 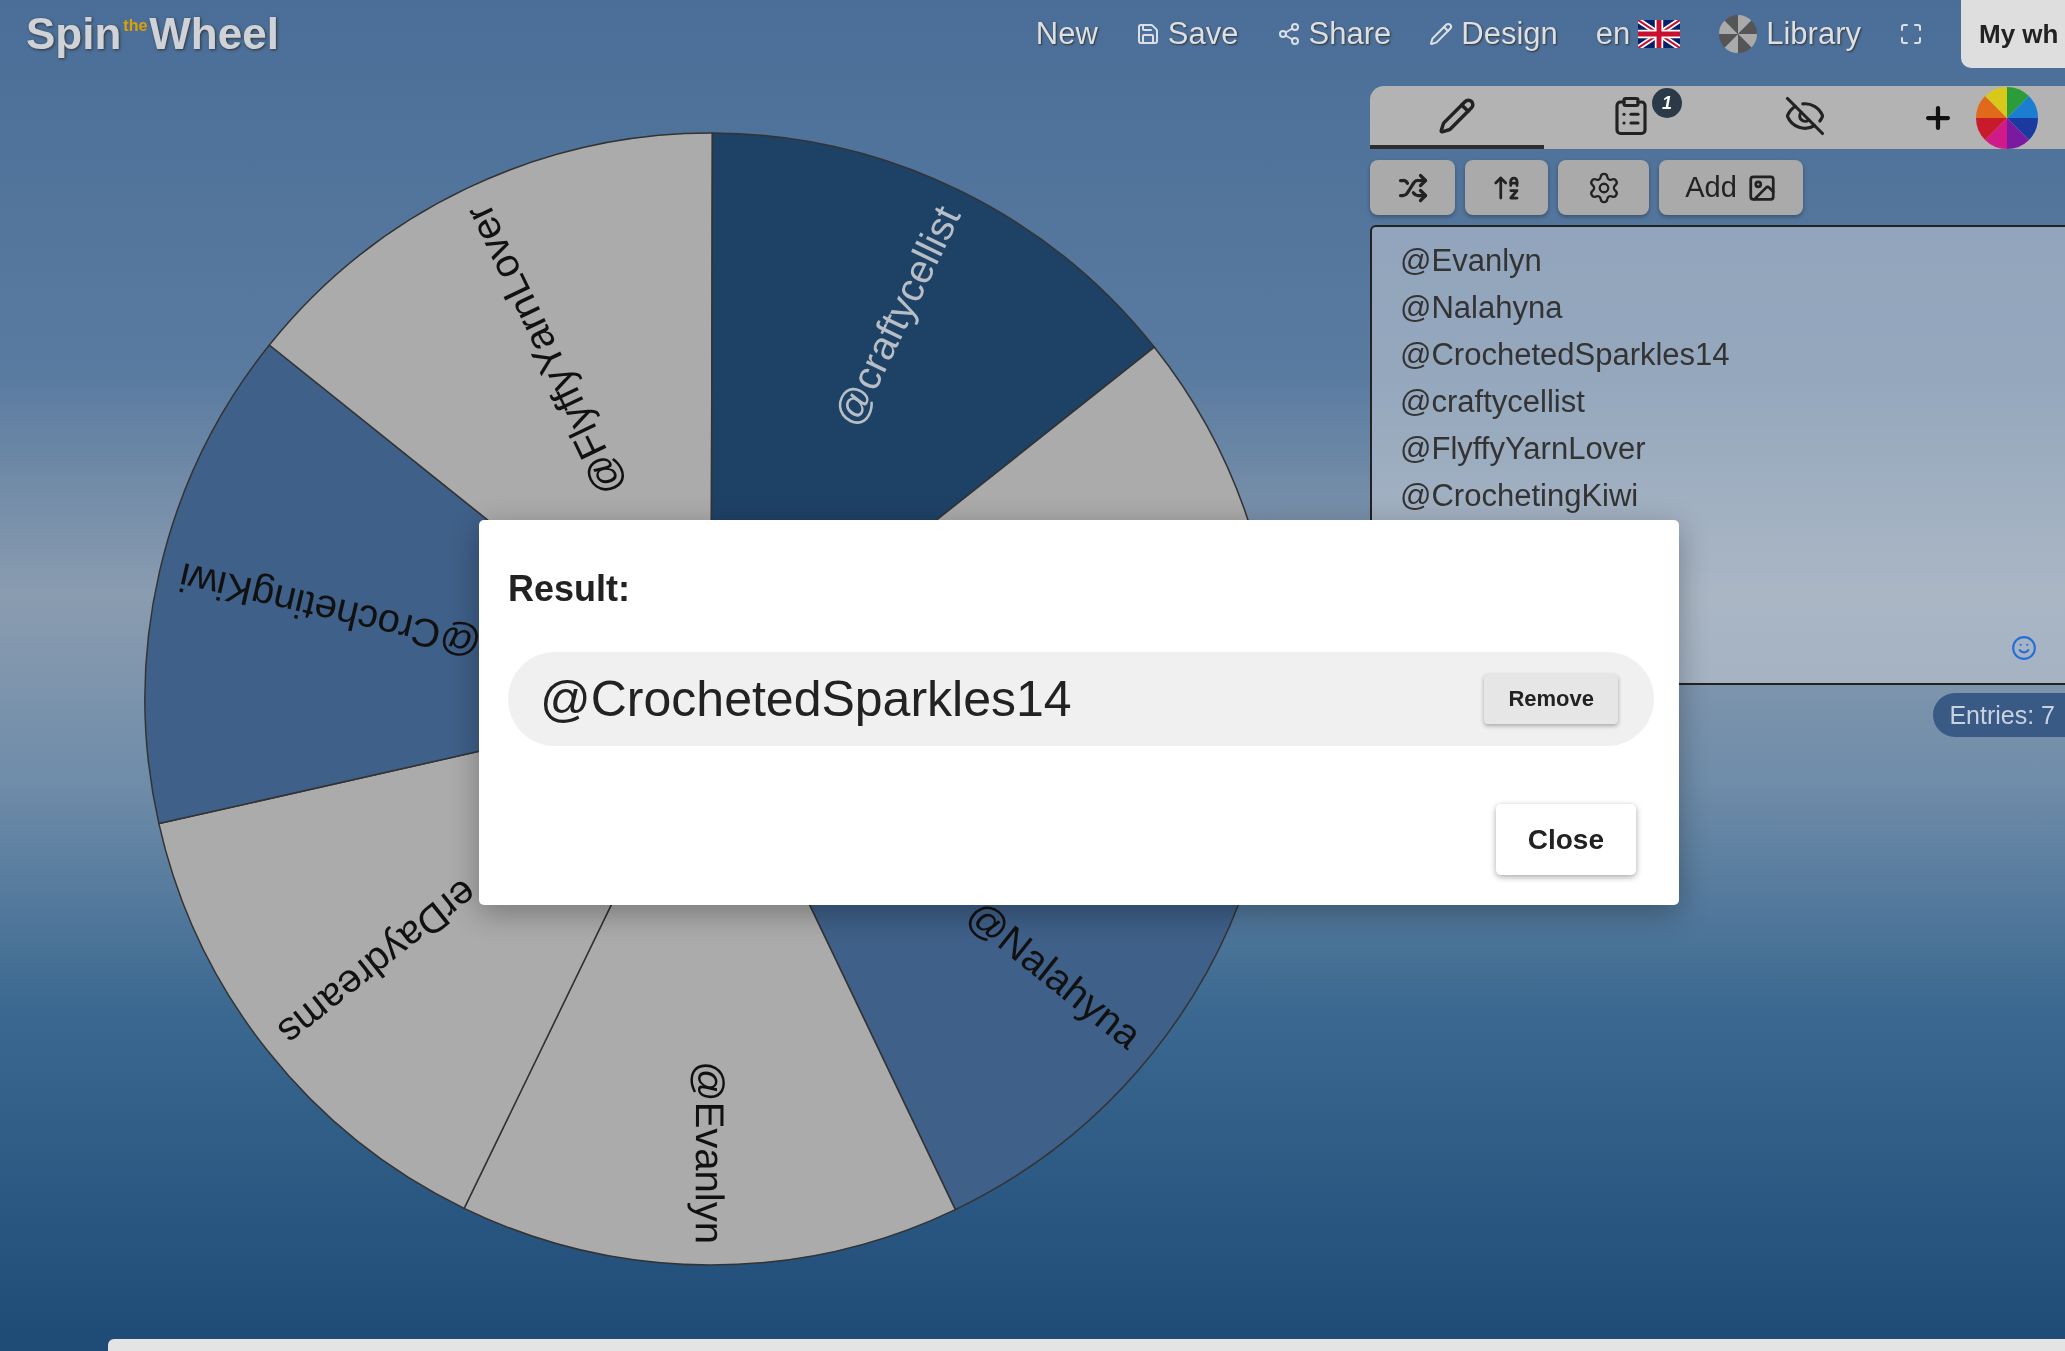 I want to click on scrollbar, so click(x=1086, y=1345).